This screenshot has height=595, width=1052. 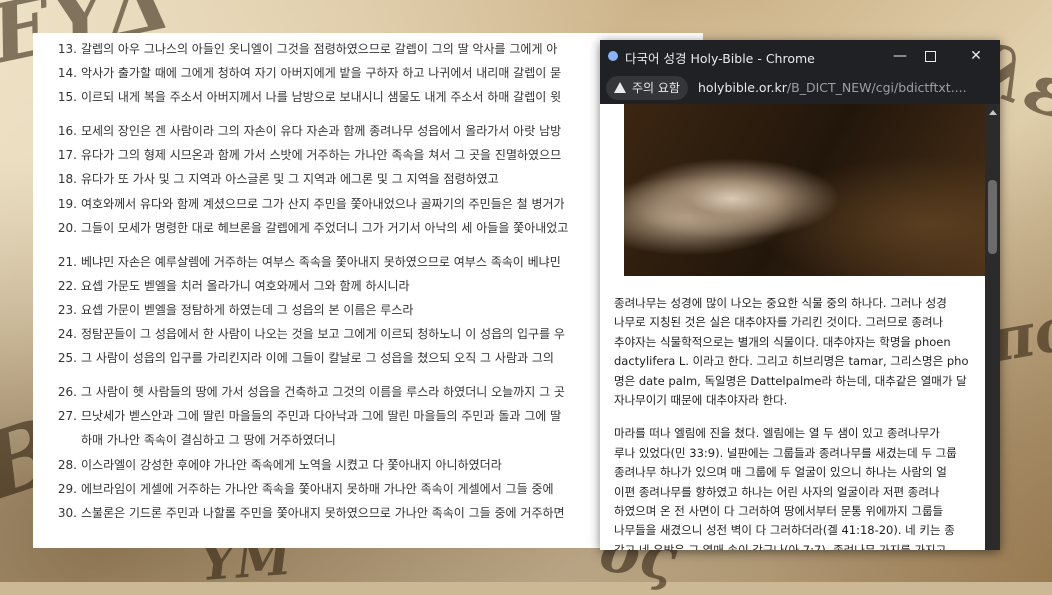 I want to click on verse-number: 15., so click(x=67, y=97).